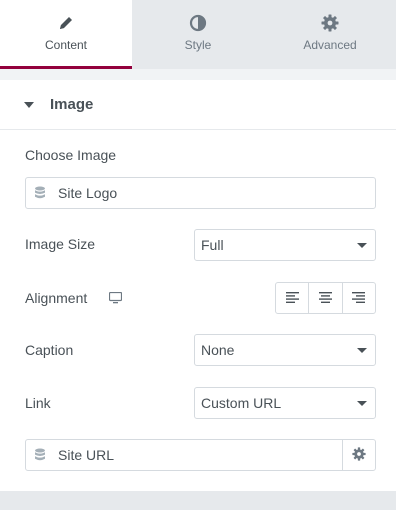 The width and height of the screenshot is (396, 510). What do you see at coordinates (60, 244) in the screenshot?
I see `image-size-label: Image Size` at bounding box center [60, 244].